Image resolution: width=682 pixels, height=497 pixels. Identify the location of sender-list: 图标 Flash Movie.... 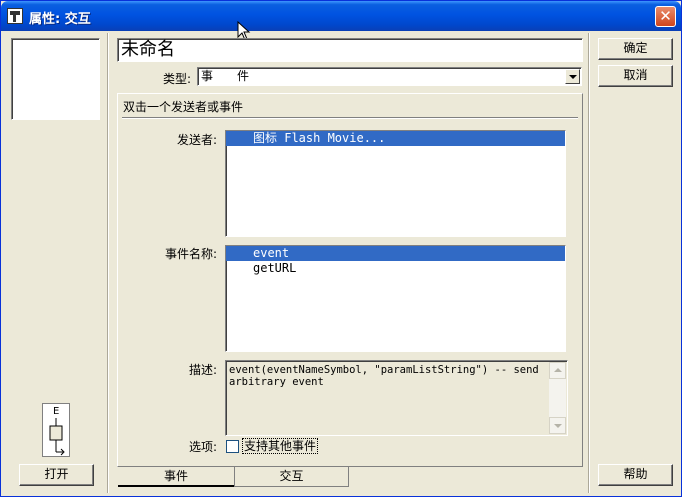
(395, 183).